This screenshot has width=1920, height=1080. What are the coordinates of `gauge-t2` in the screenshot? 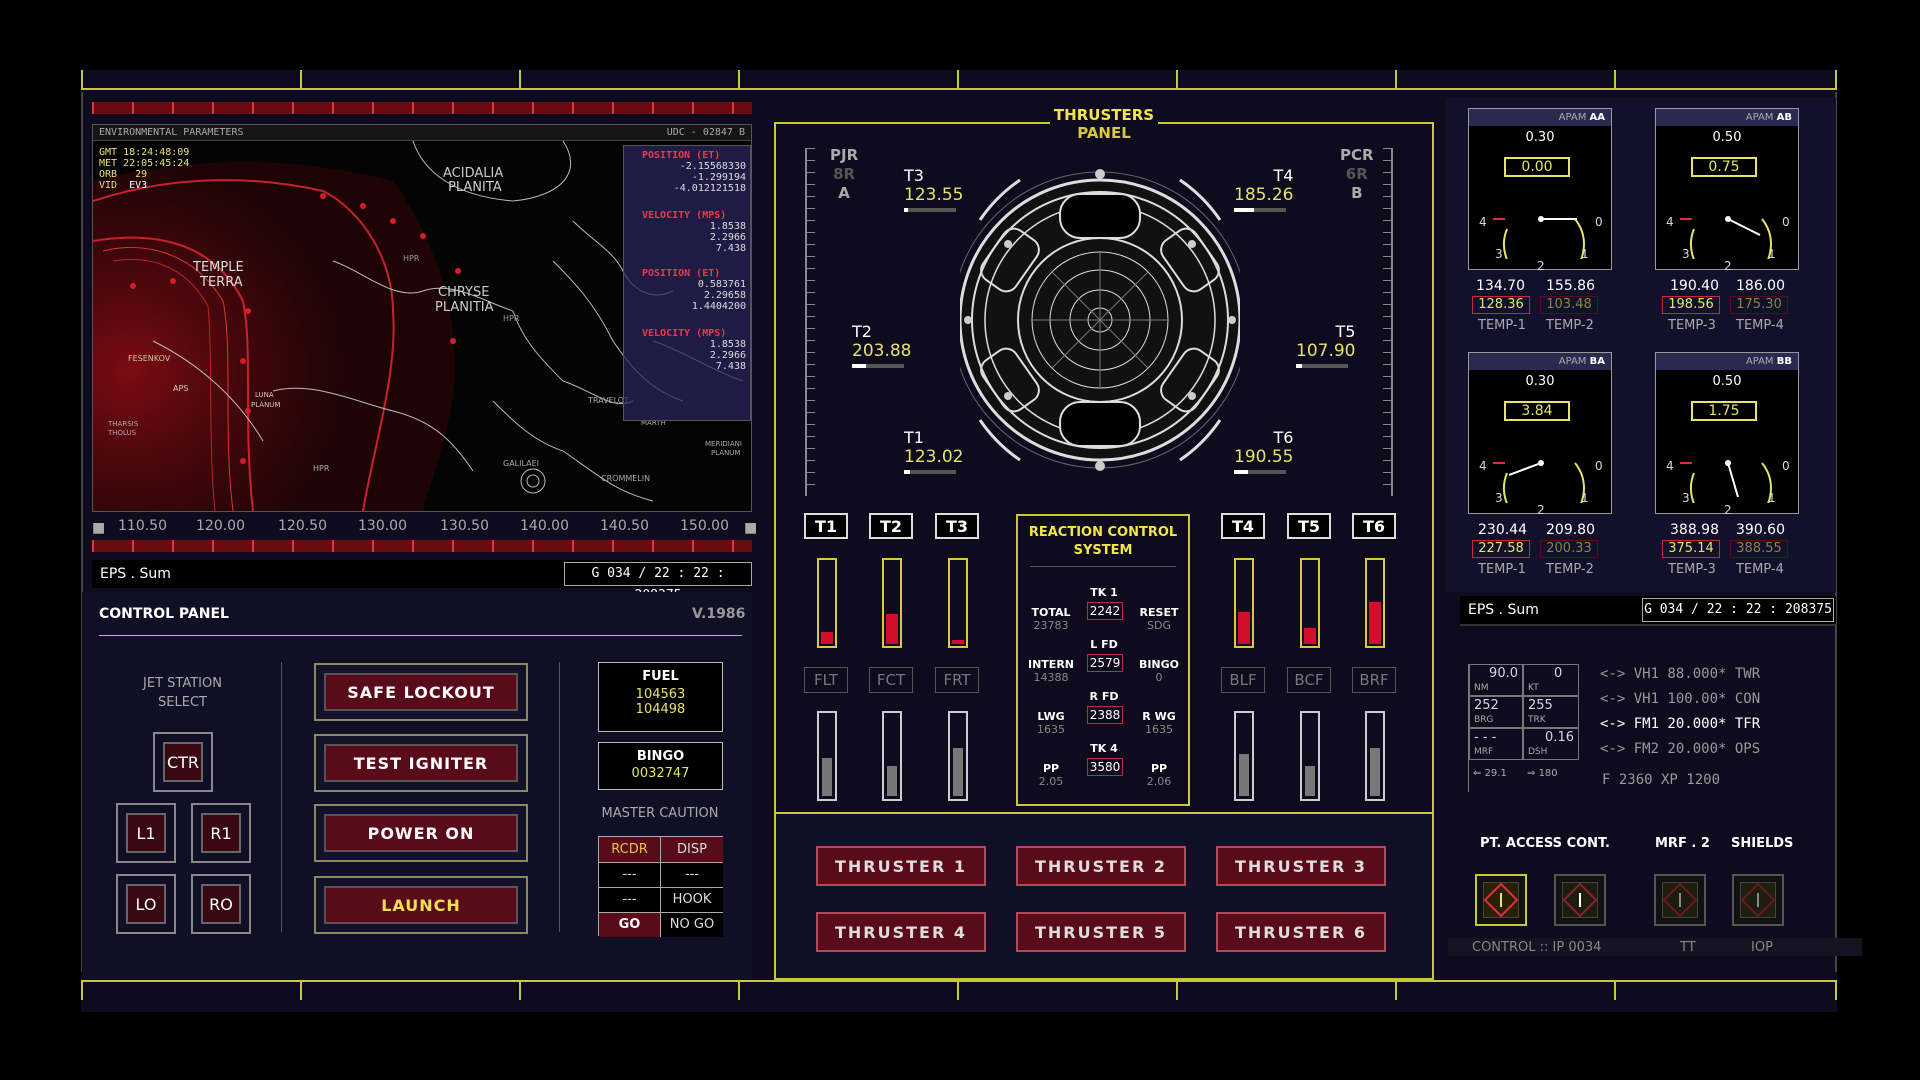 It's located at (892, 603).